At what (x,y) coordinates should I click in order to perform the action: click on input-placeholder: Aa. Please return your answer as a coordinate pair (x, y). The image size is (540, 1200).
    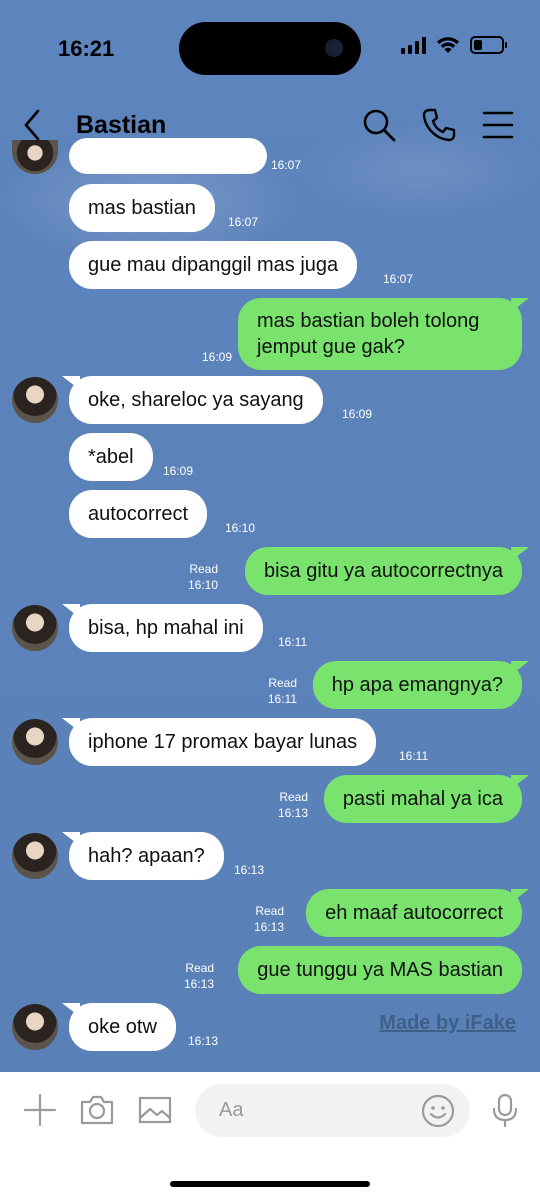
    Looking at the image, I should click on (231, 1110).